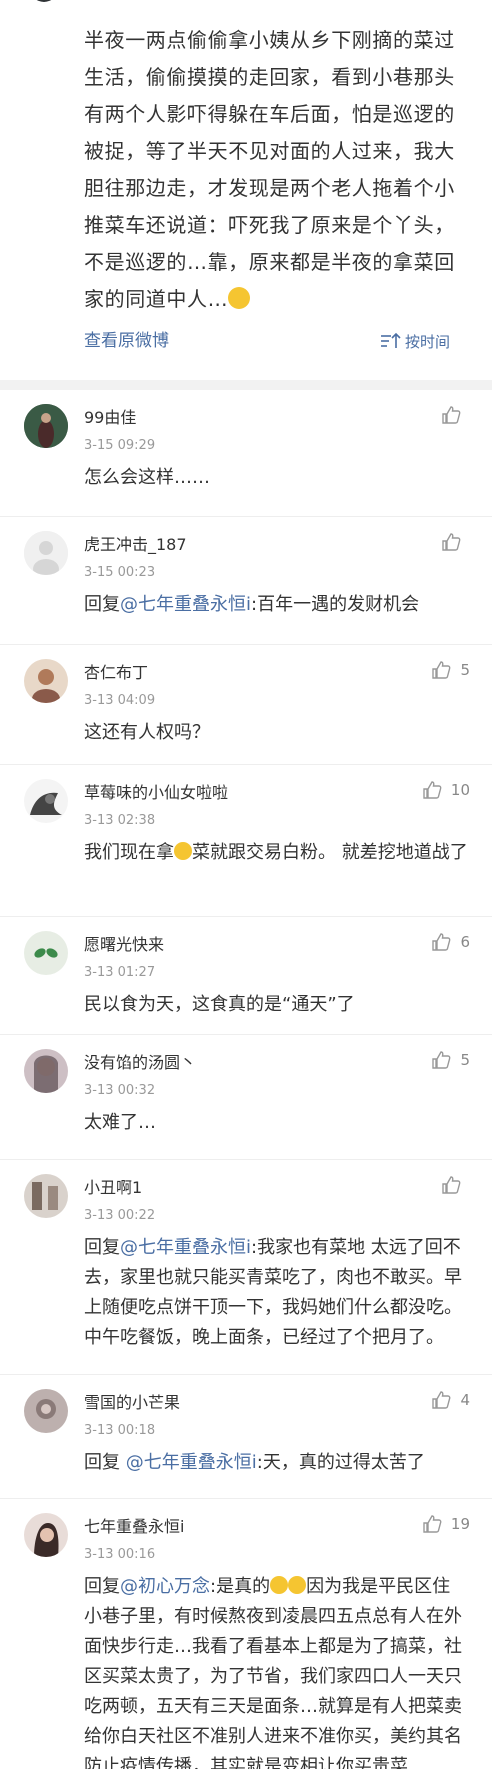 The width and height of the screenshot is (492, 1769). What do you see at coordinates (276, 1054) in the screenshot?
I see `commenter-name: 没有馅的汤圆丶` at bounding box center [276, 1054].